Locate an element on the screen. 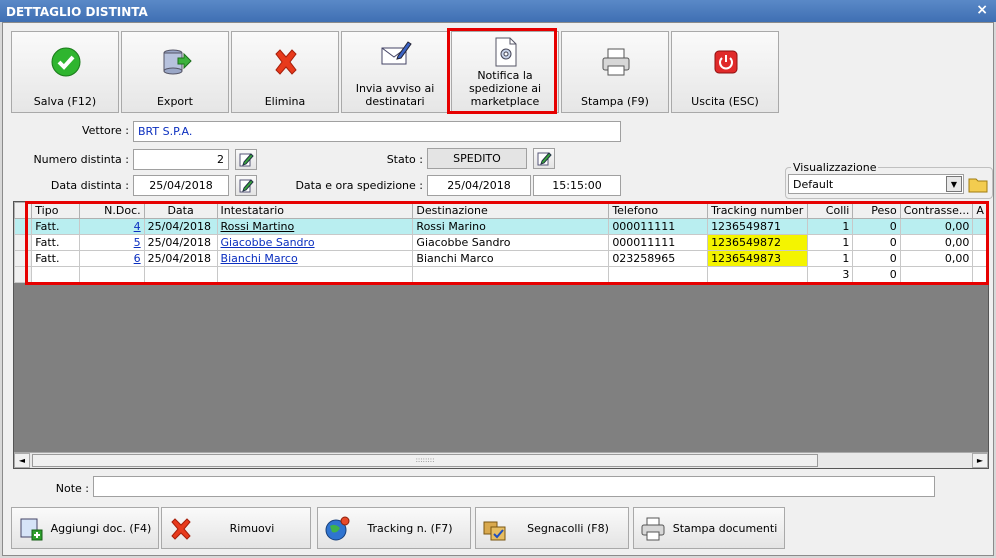 This screenshot has width=996, height=558. notify-recipients-button: Invia avviso ai destinatari is located at coordinates (395, 72).